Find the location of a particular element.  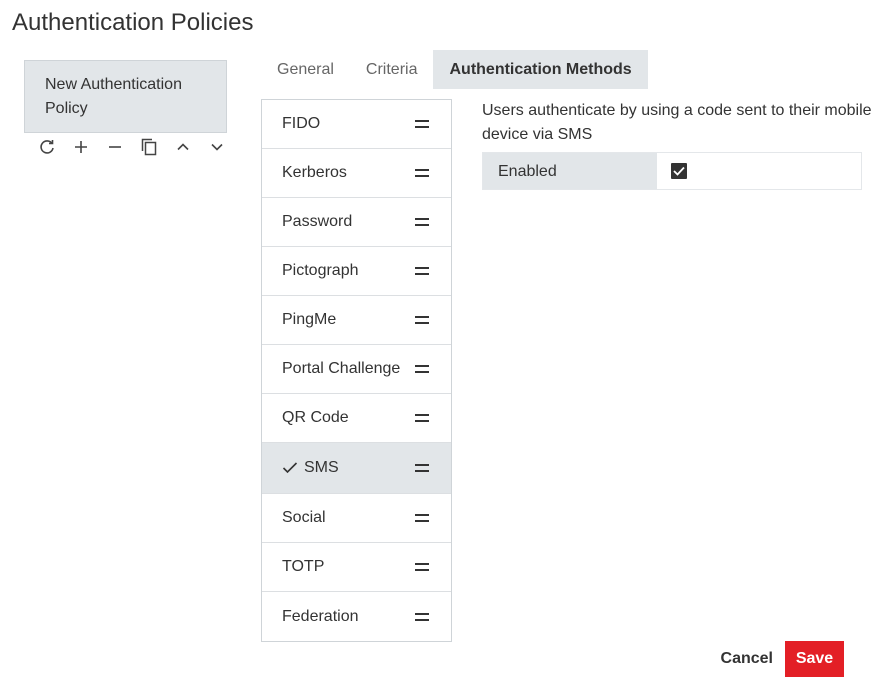

method-item-federation: Federation is located at coordinates (356, 616).